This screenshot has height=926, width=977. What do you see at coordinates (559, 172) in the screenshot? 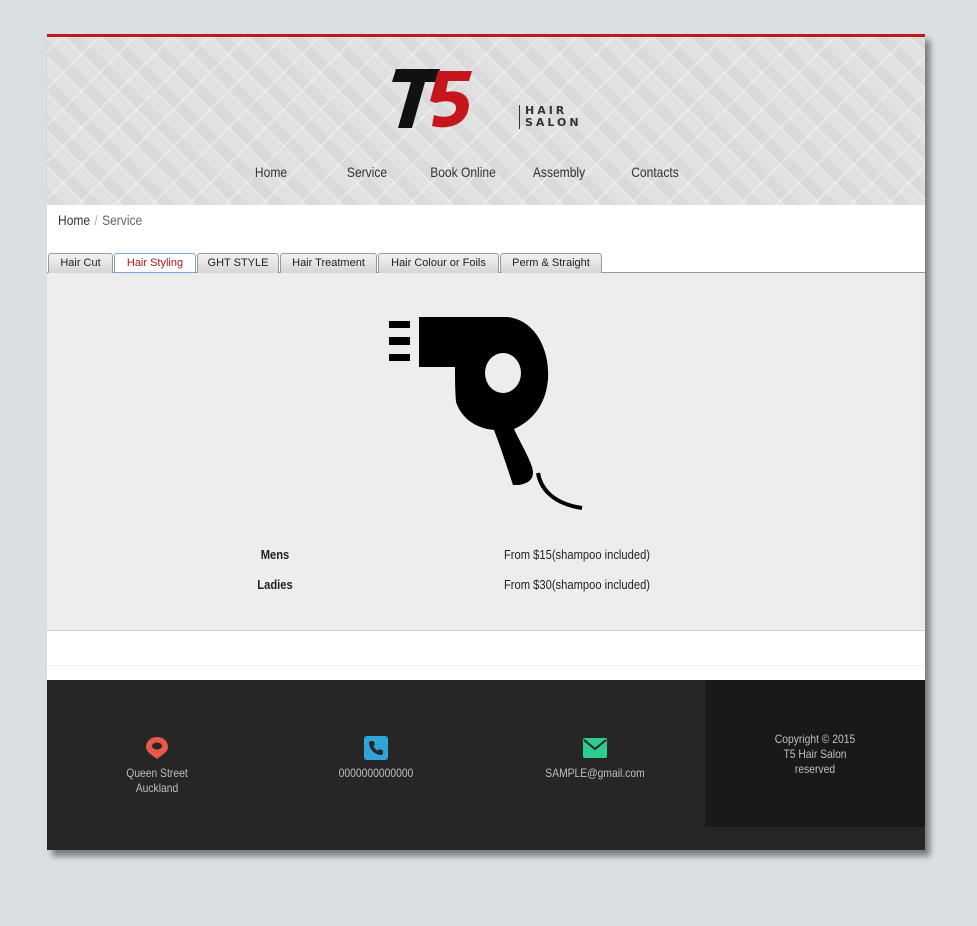
I see `nav-assembly: Assembly` at bounding box center [559, 172].